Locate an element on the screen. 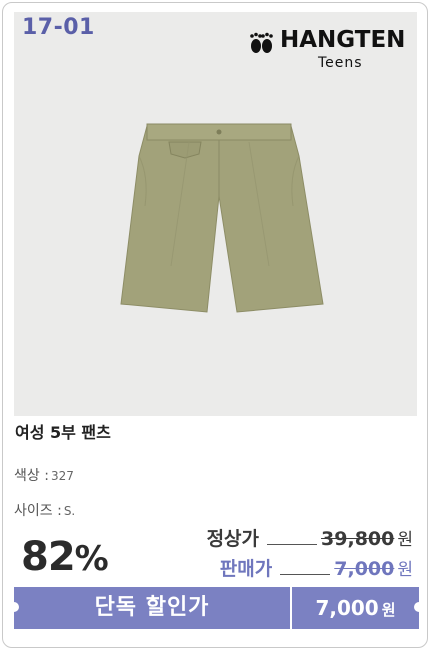 This screenshot has height=650, width=430. percent-symbol: % is located at coordinates (91, 559).